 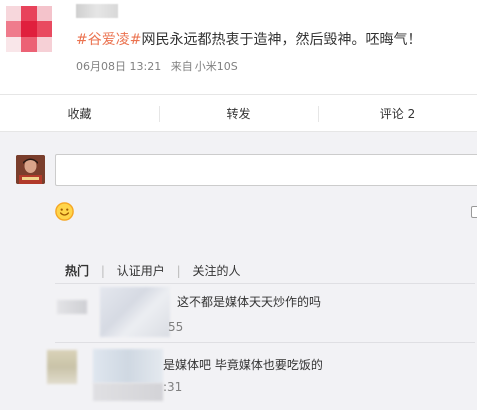 I want to click on post-meta: 06月08日 13:21 来自 小米10S, so click(x=160, y=66).